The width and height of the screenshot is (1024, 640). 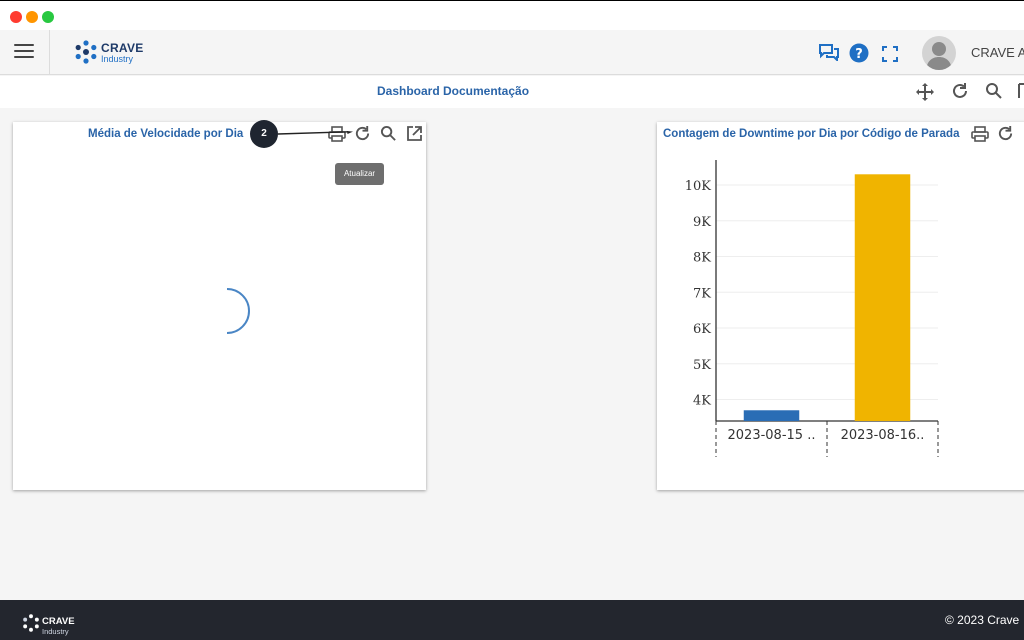 What do you see at coordinates (55, 631) in the screenshot?
I see `footer-brand-subtitle: Industry` at bounding box center [55, 631].